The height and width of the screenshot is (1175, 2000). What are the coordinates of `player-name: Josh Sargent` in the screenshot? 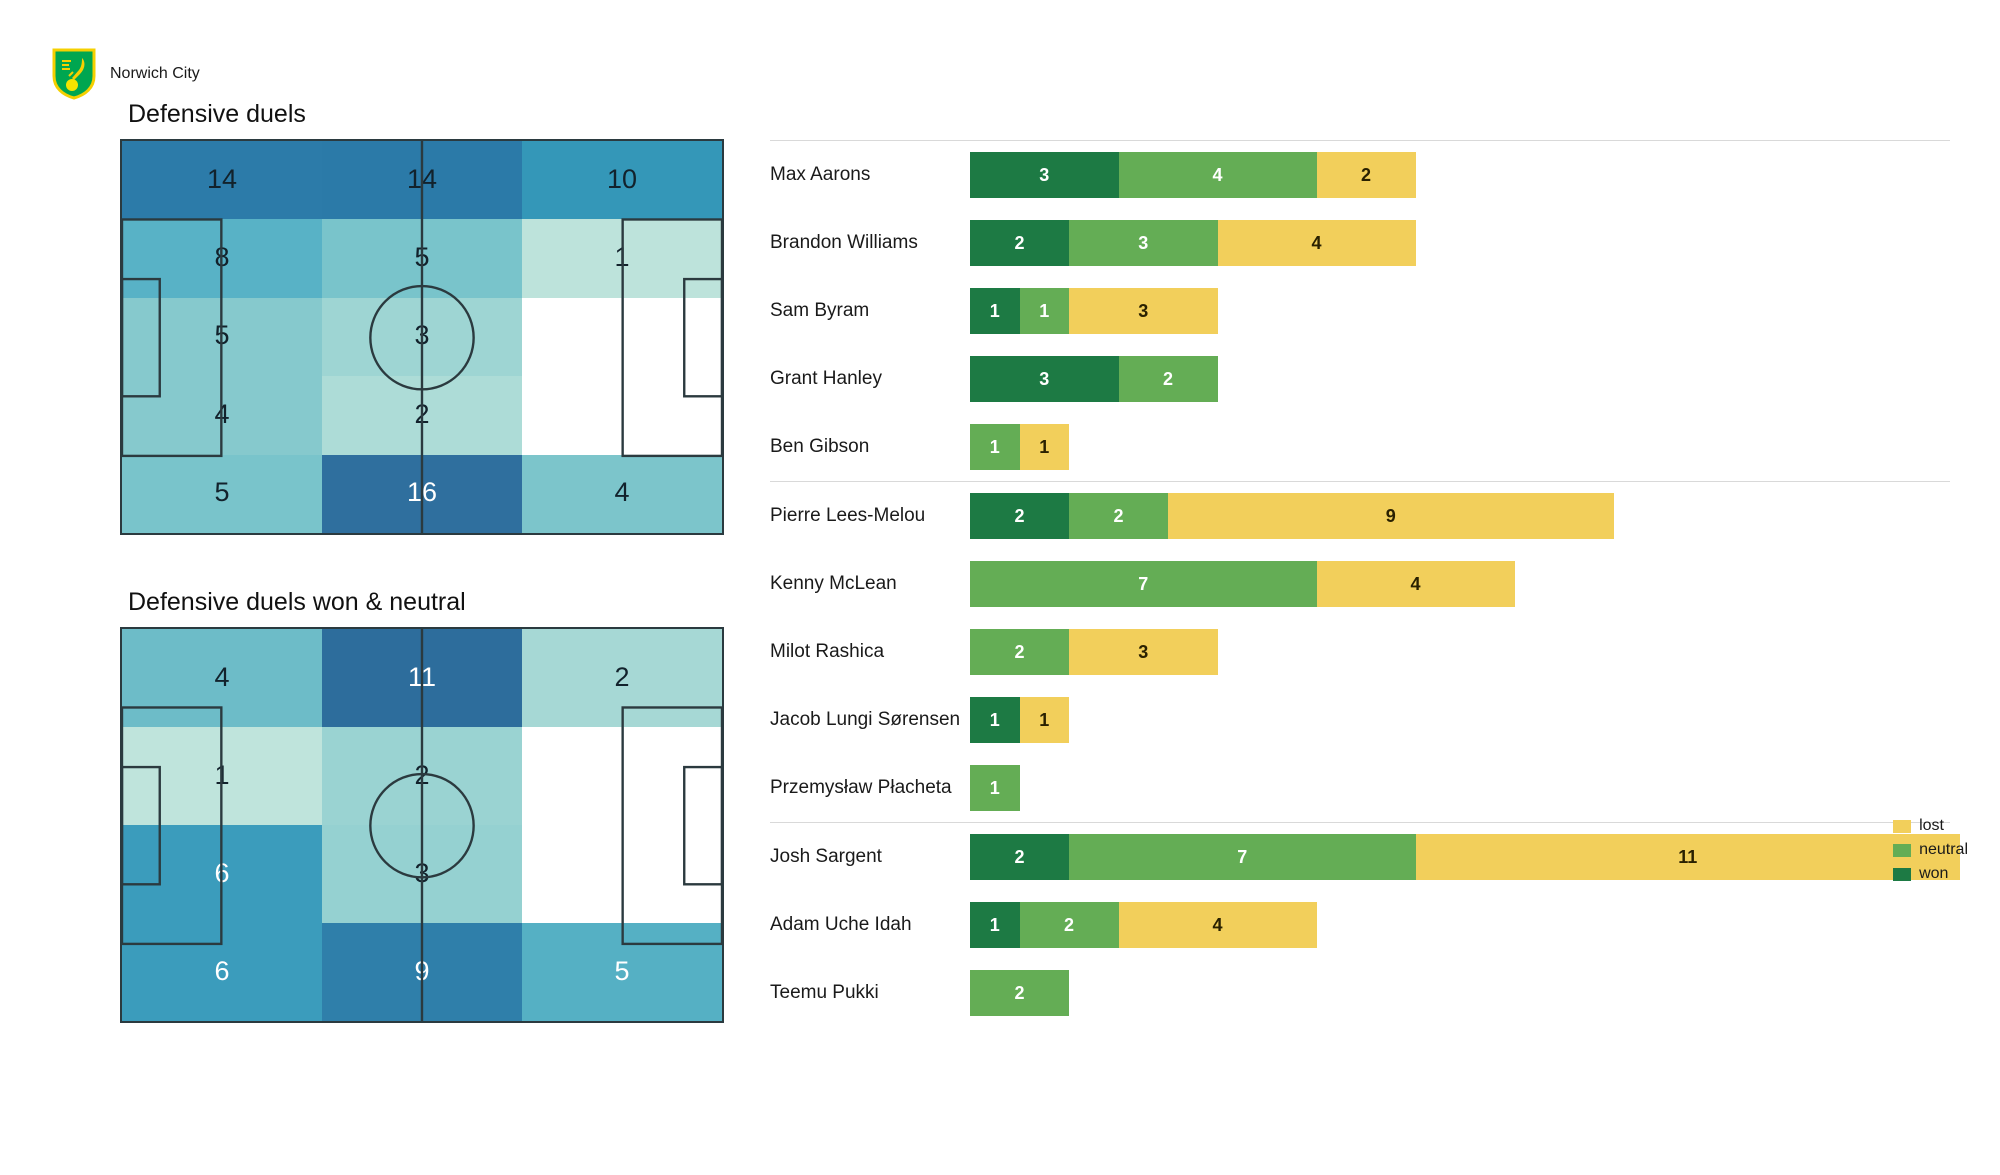 It's located at (826, 856).